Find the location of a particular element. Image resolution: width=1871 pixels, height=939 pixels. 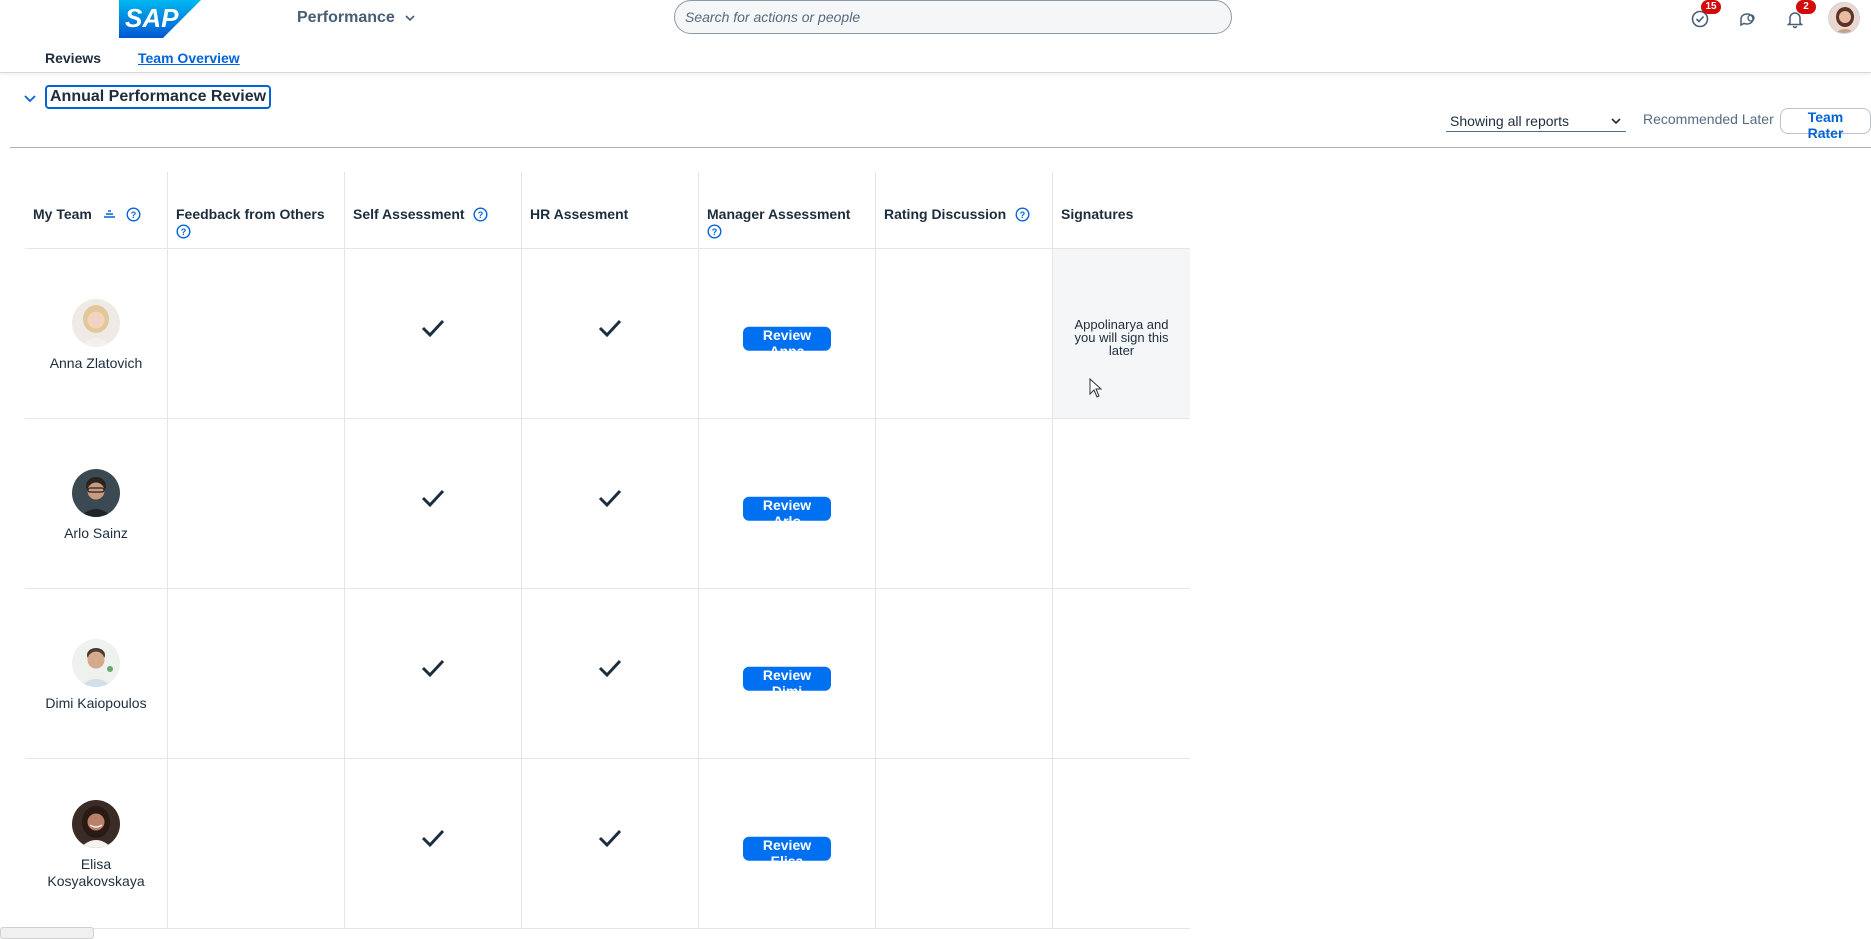

manager-assessment-cell: Review Elisa is located at coordinates (787, 844).